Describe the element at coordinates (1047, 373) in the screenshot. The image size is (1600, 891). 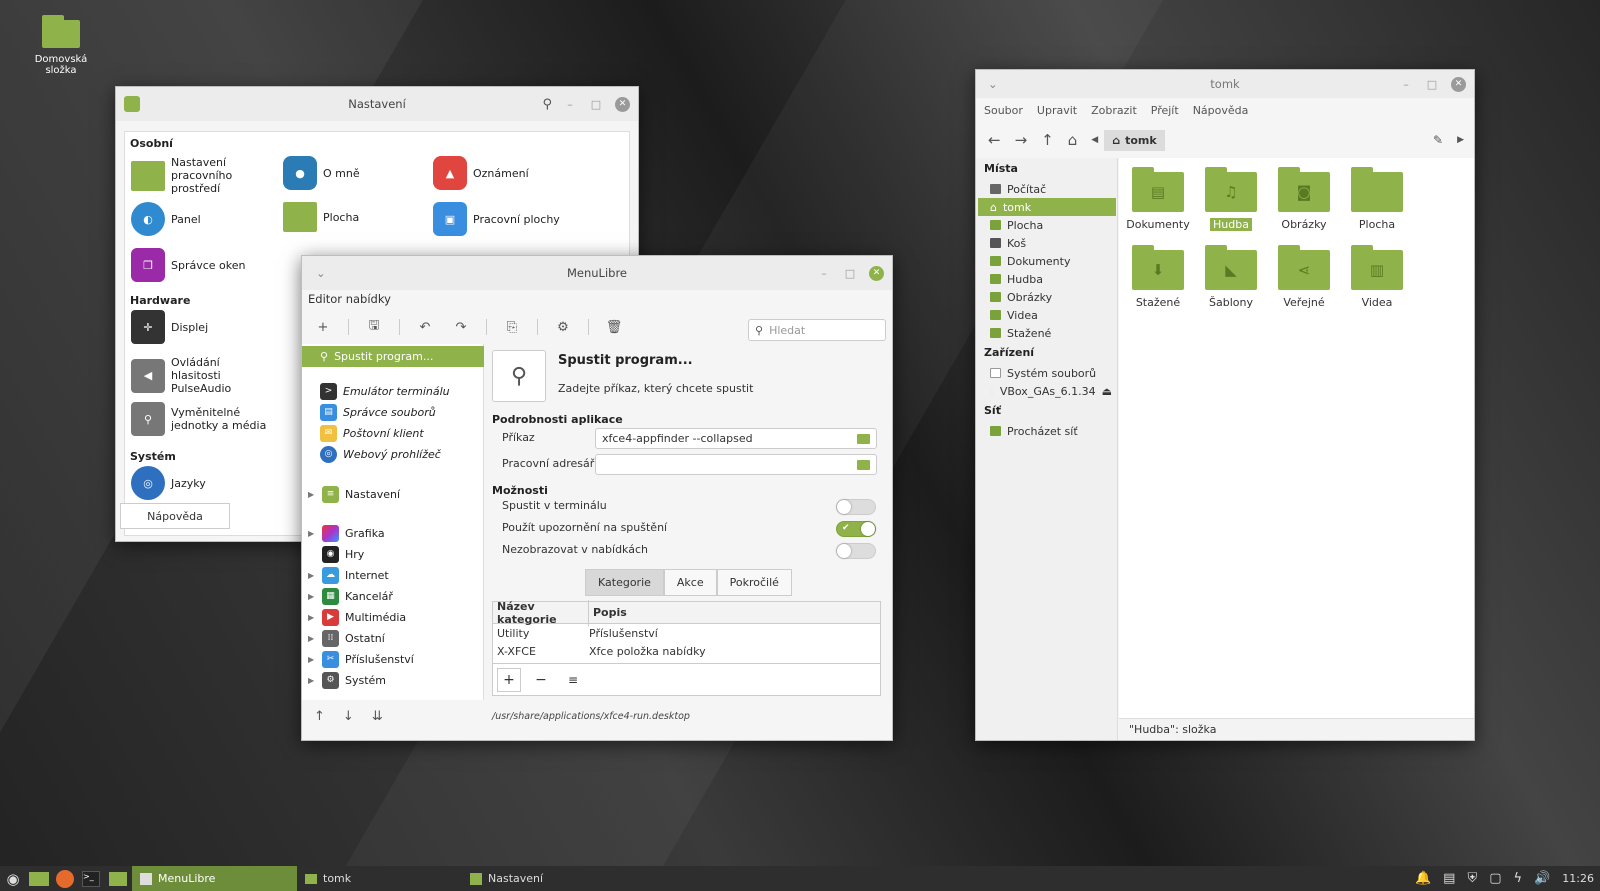
I see `sidebar-item-filesystem: Systém souborů` at that location.